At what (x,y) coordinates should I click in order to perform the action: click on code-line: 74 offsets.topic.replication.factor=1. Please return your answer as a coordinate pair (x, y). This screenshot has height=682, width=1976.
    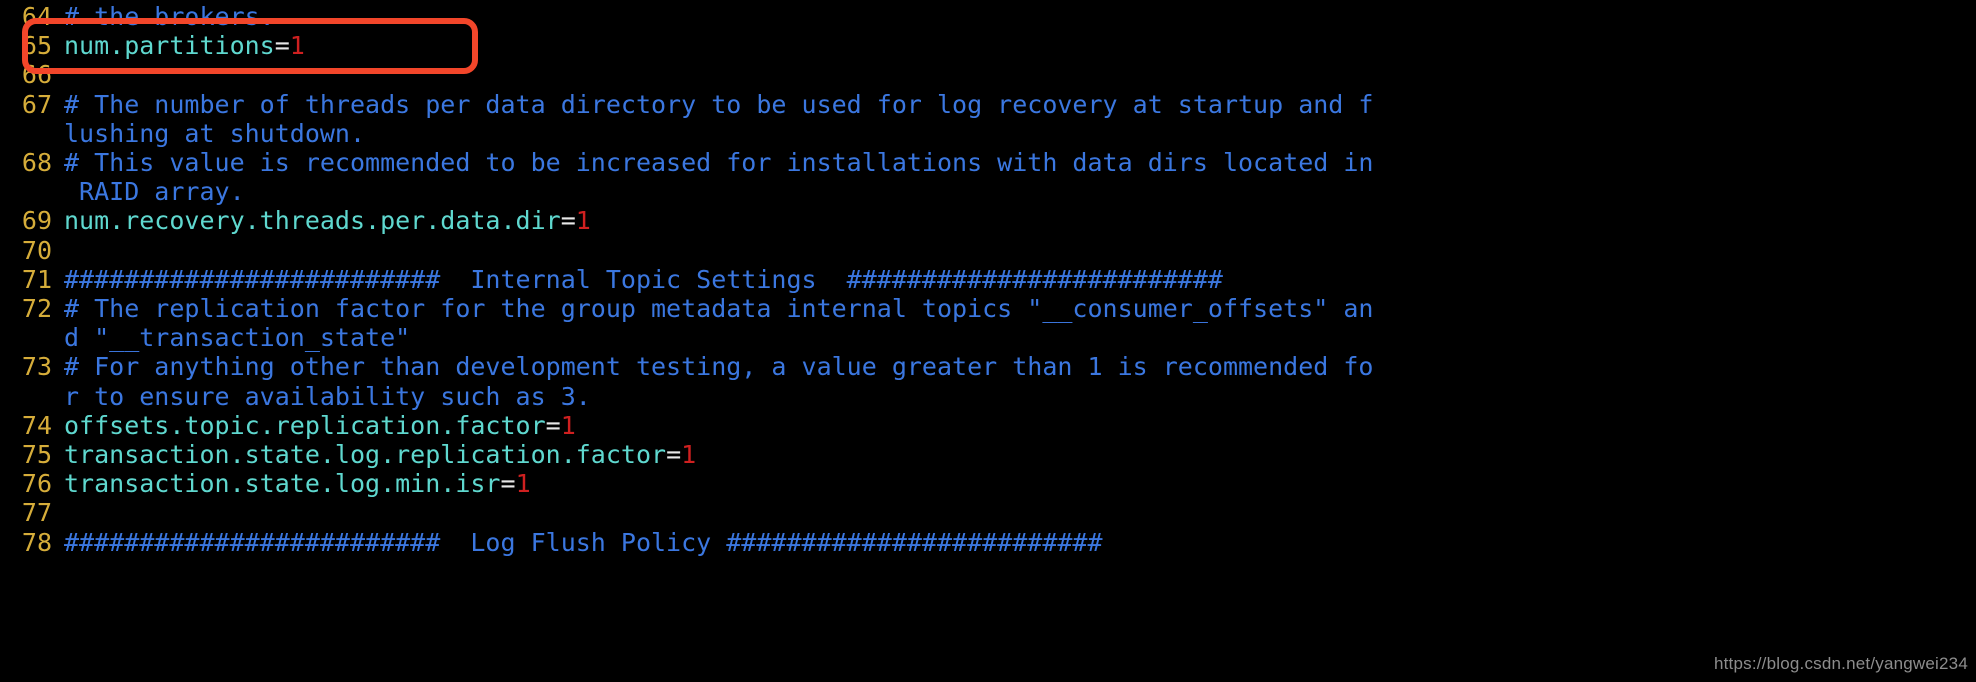
    Looking at the image, I should click on (988, 425).